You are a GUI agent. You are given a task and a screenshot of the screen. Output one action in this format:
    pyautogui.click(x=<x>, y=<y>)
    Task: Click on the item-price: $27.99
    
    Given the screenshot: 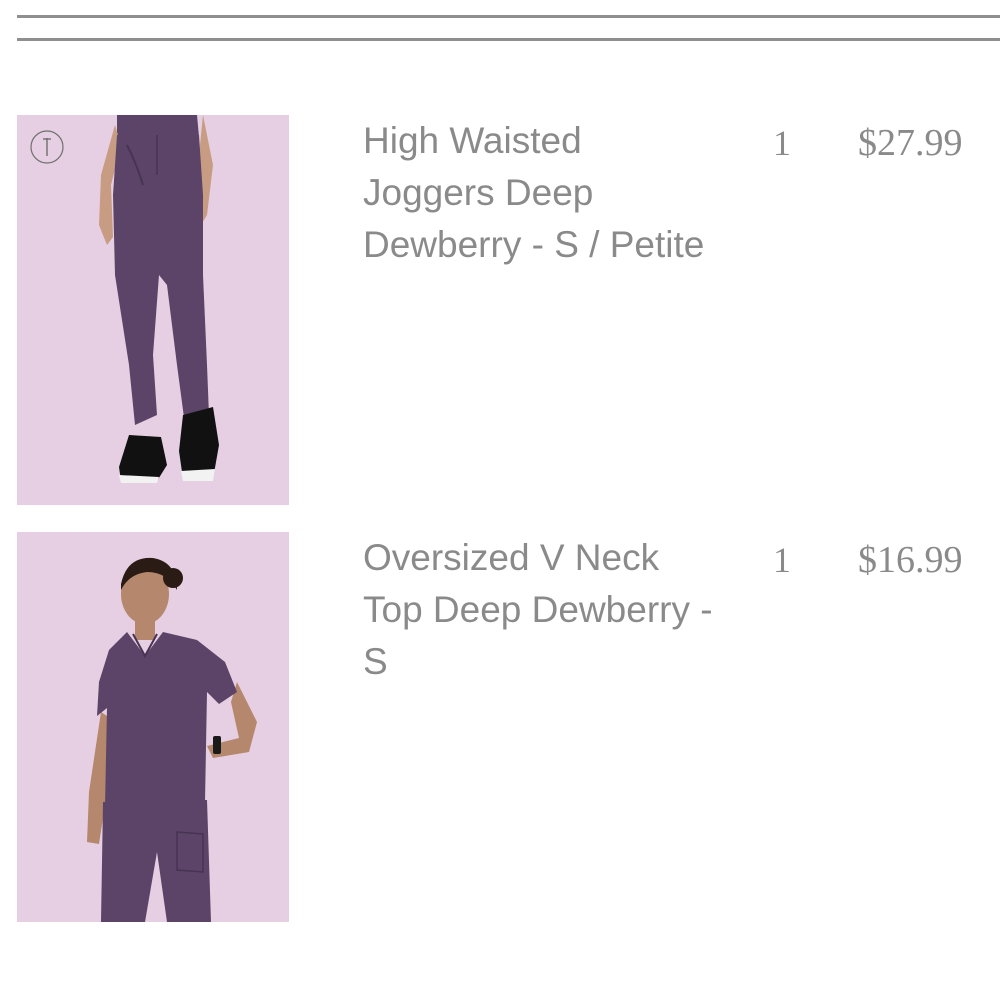 What is the action you would take?
    pyautogui.click(x=910, y=143)
    